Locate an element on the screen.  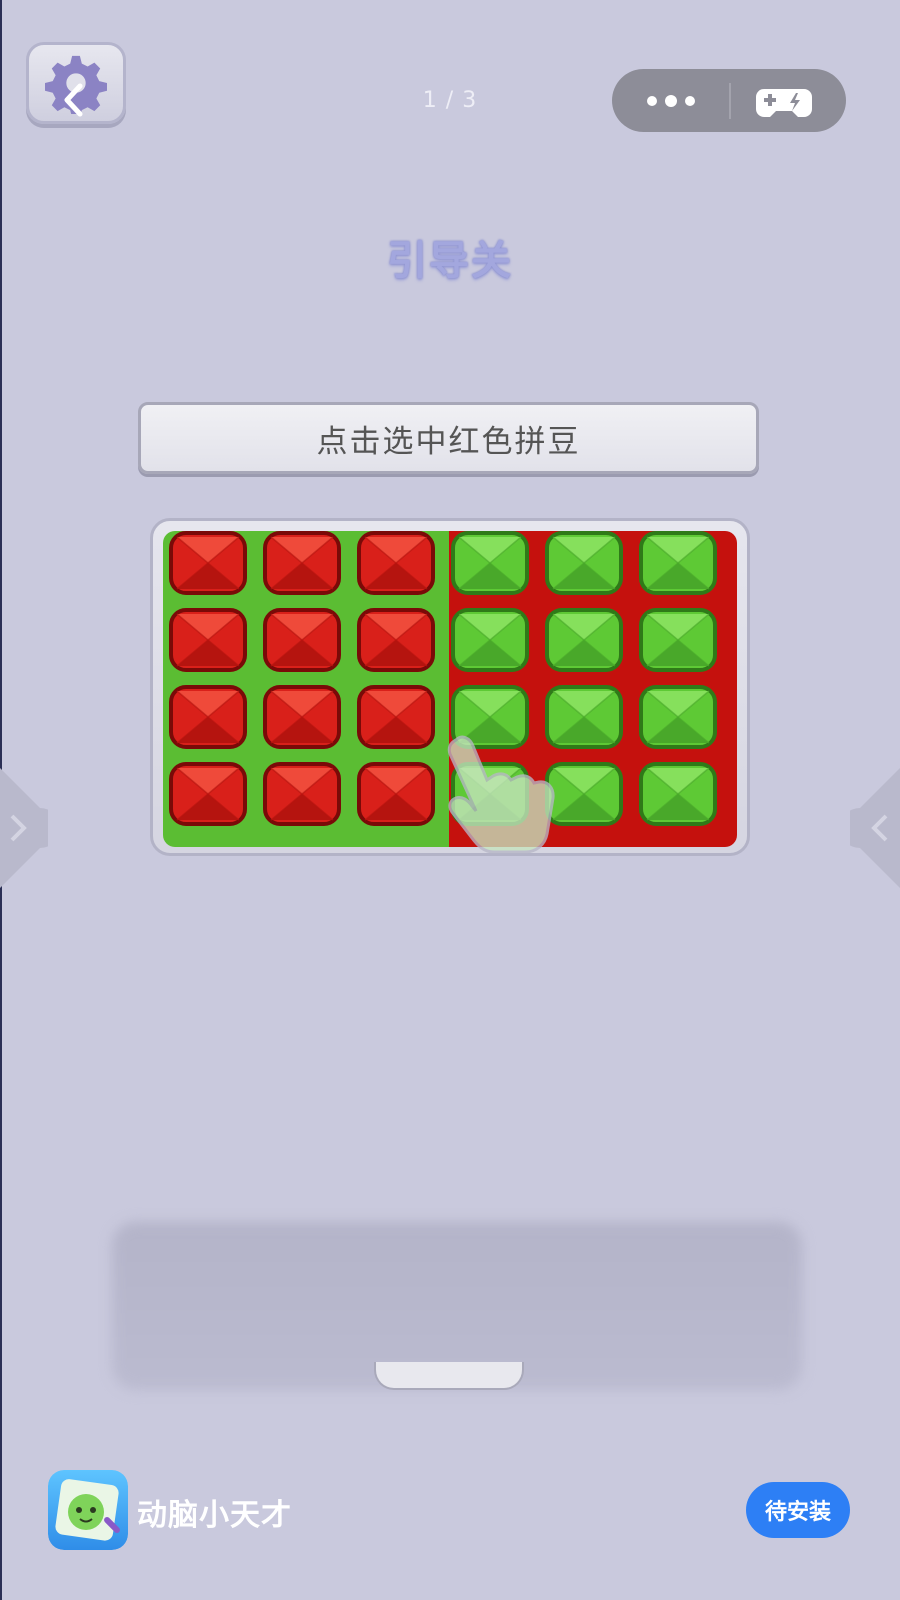
app-icon is located at coordinates (88, 1510).